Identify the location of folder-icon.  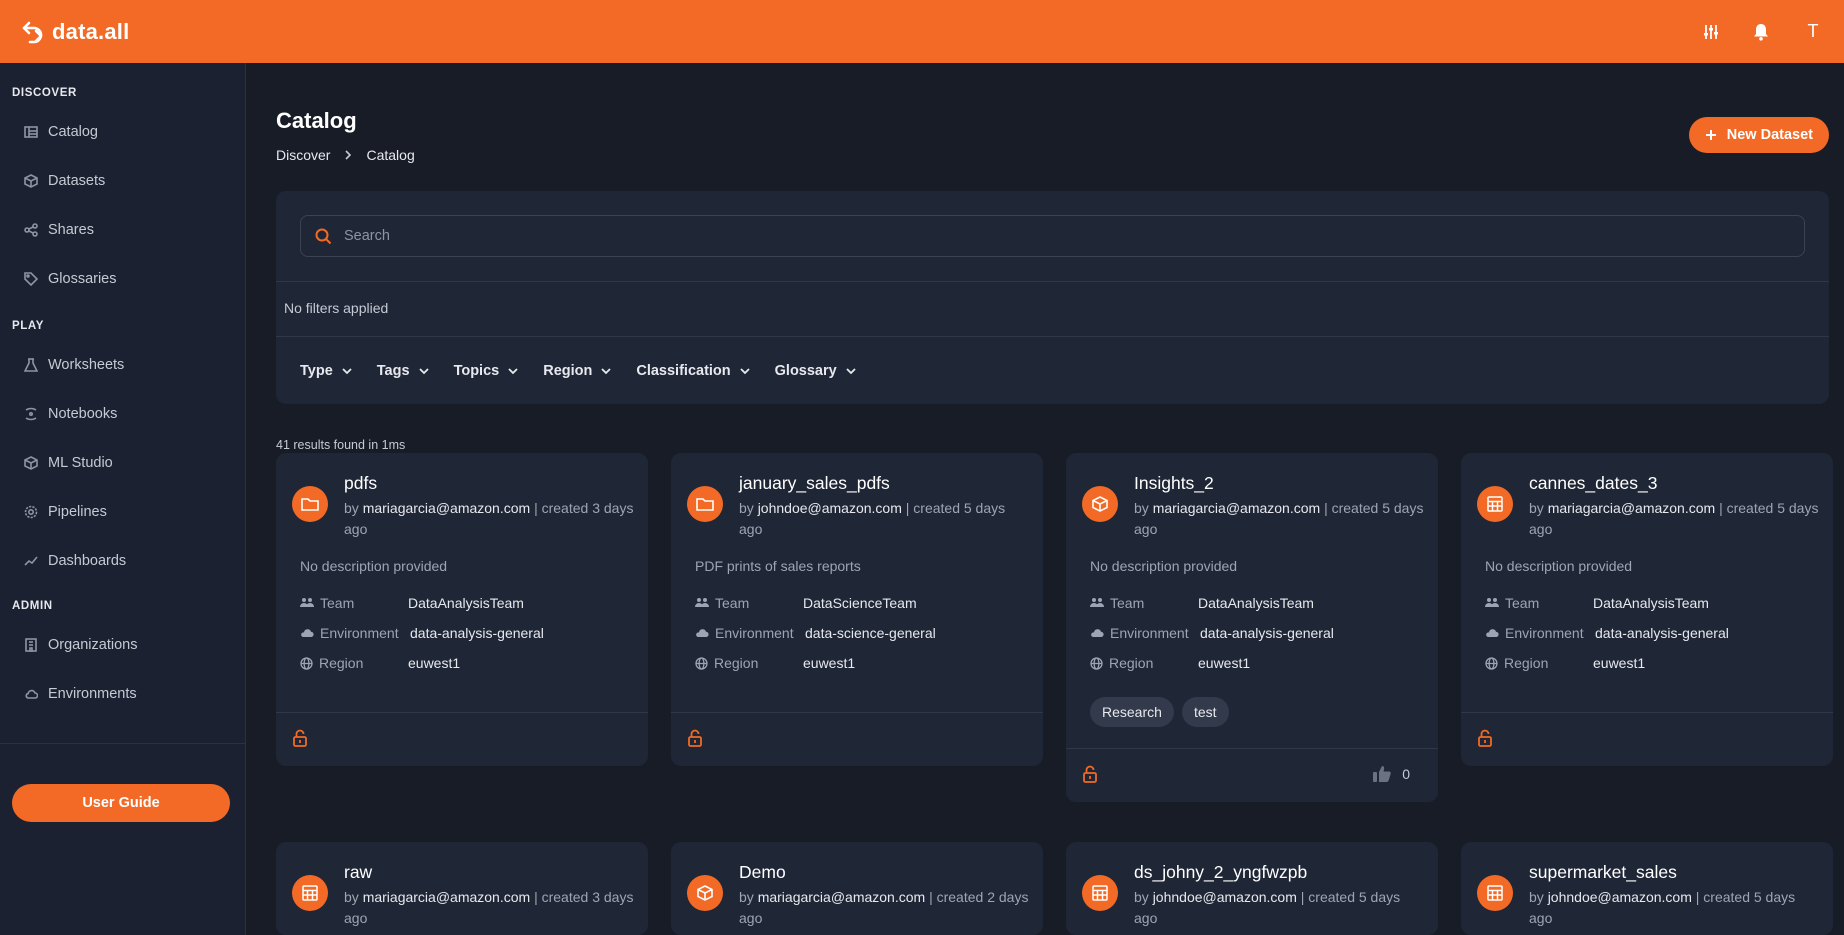
(310, 504).